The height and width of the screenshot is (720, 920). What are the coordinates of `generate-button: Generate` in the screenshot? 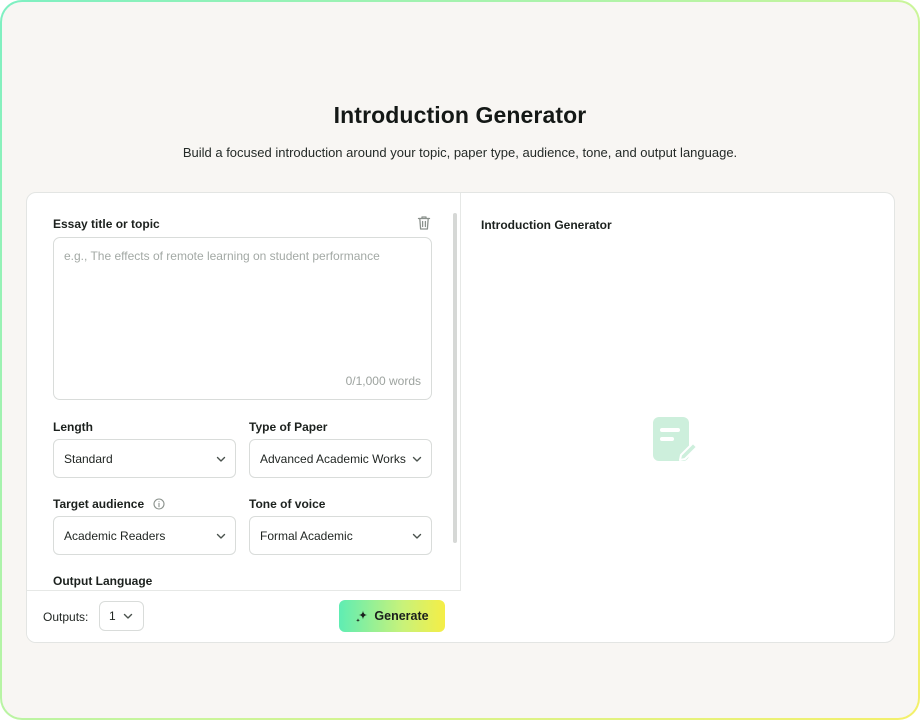 It's located at (392, 616).